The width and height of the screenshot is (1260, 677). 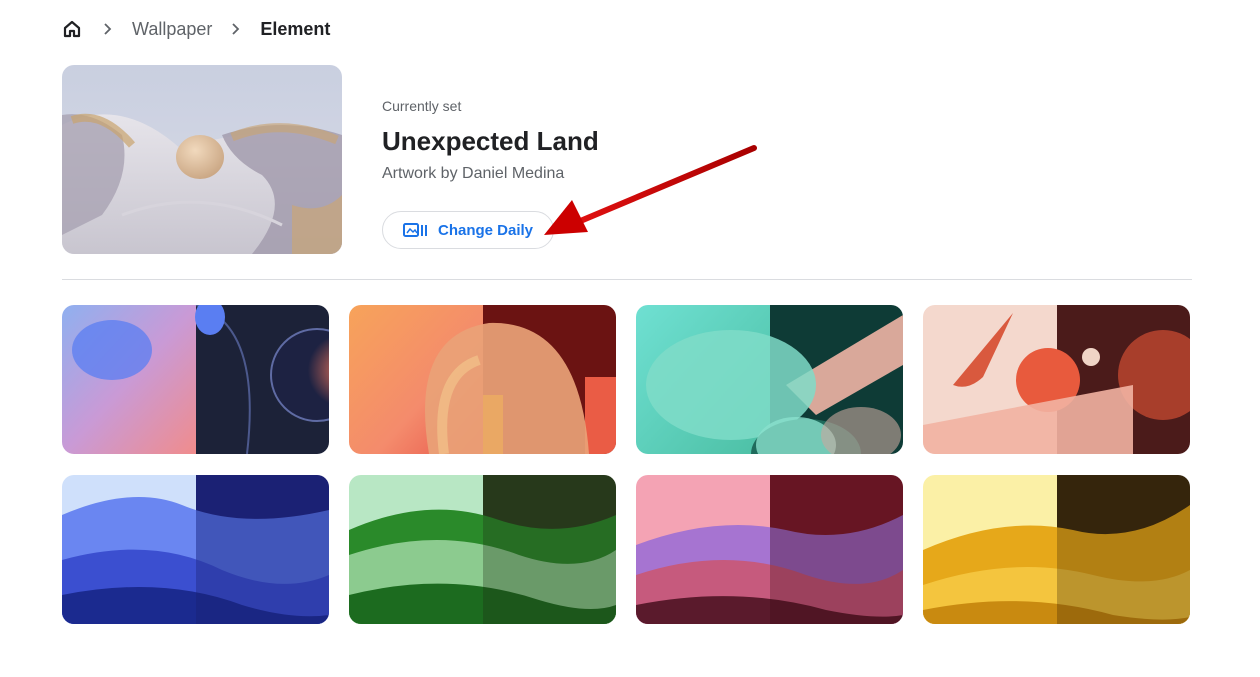 I want to click on wallpaper-title: Unexpected Land, so click(x=490, y=141).